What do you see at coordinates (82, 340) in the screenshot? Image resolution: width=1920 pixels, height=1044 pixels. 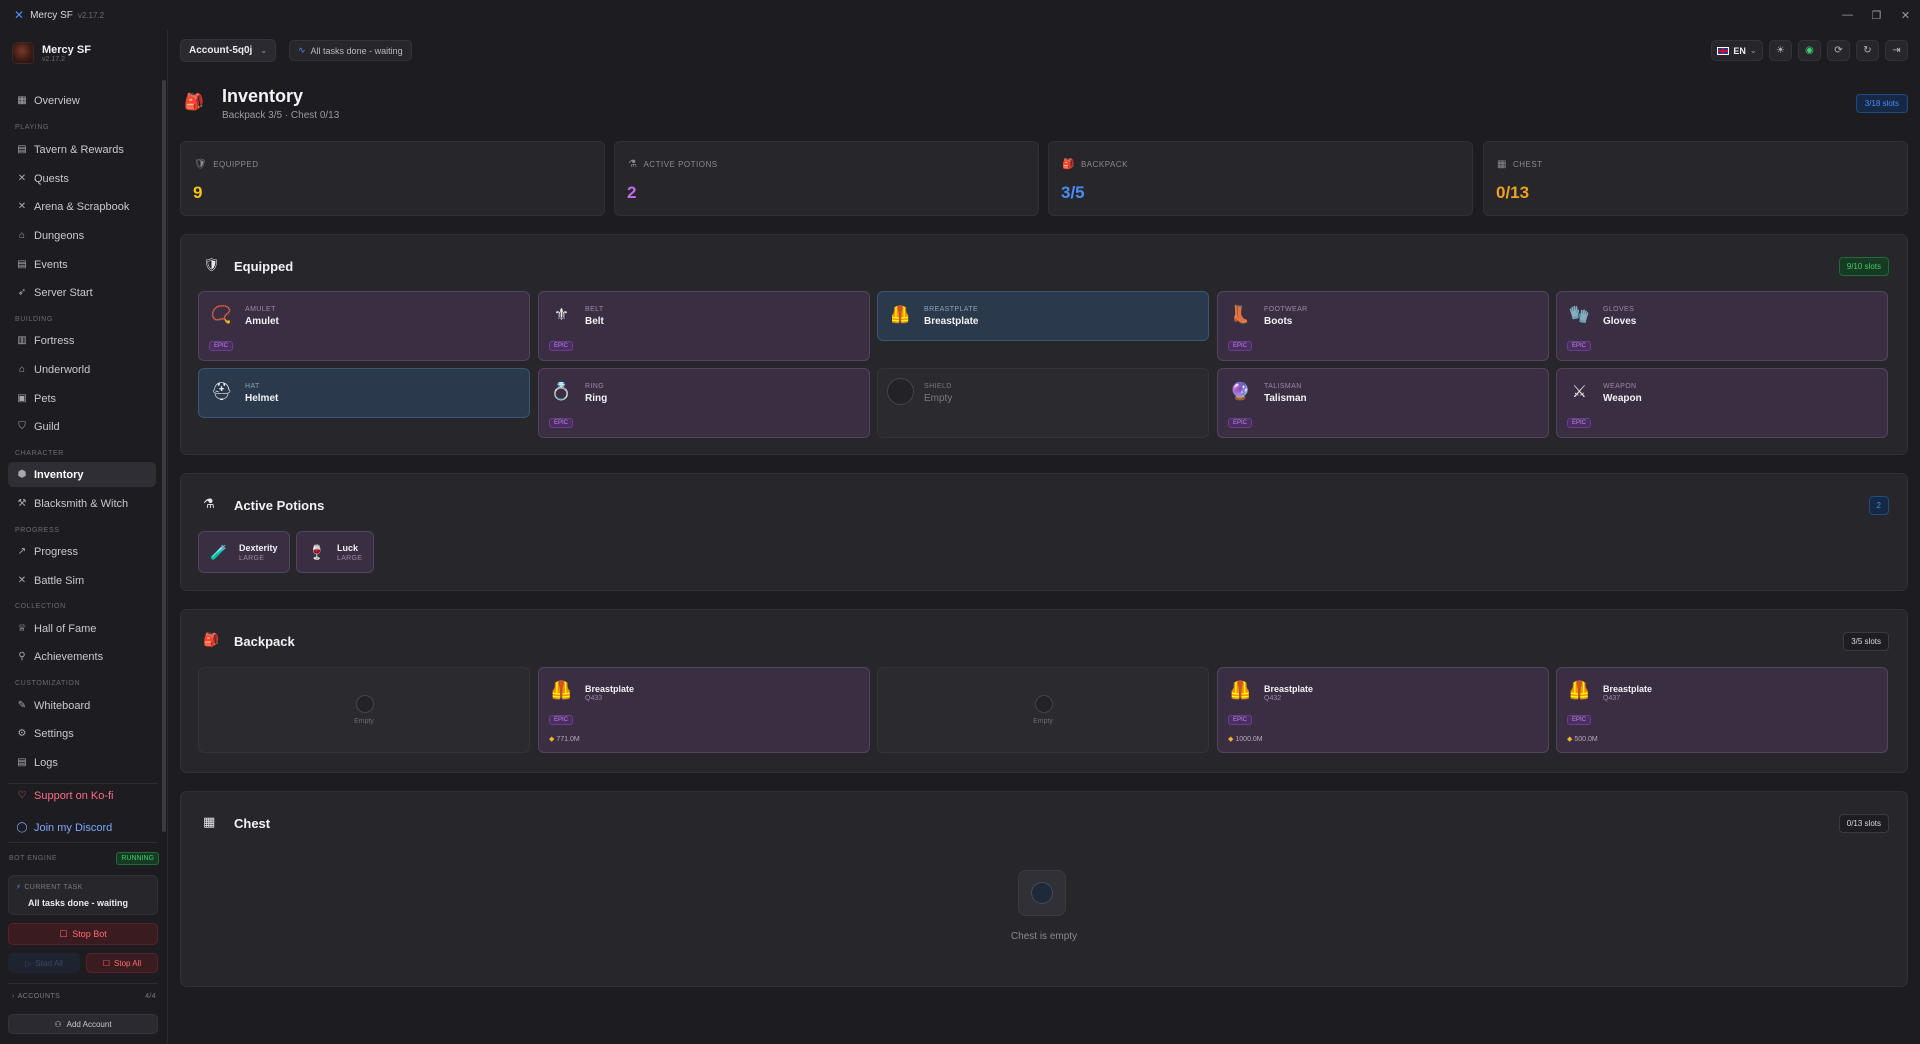 I see `sidebar-item-fortress: ▥ Fortress` at bounding box center [82, 340].